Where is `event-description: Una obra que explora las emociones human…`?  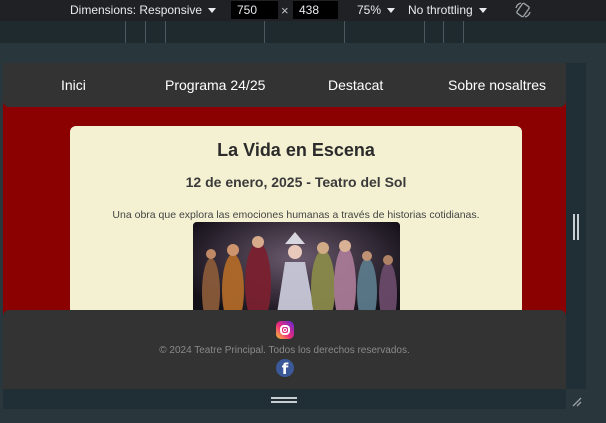 event-description: Una obra que explora las emociones human… is located at coordinates (296, 215).